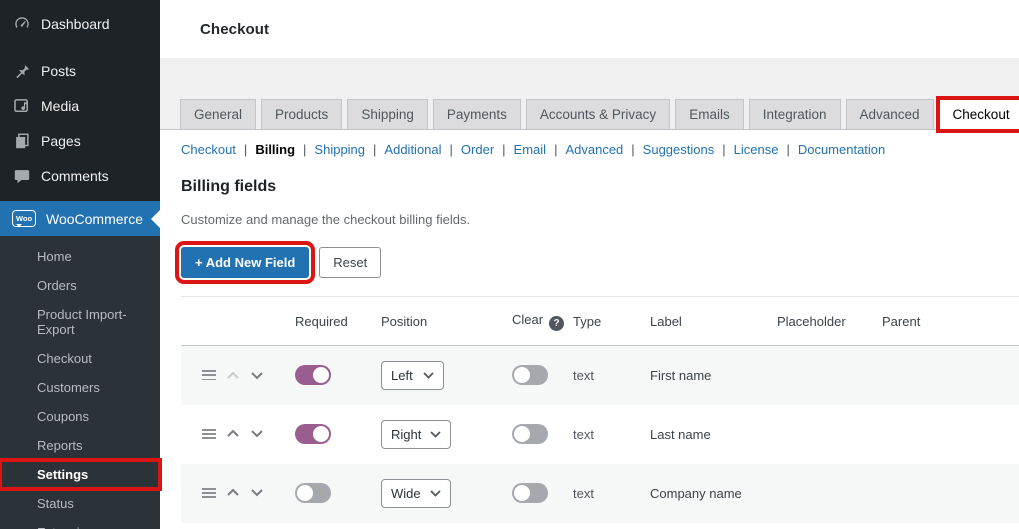  Describe the element at coordinates (681, 375) in the screenshot. I see `field-label: First name` at that location.